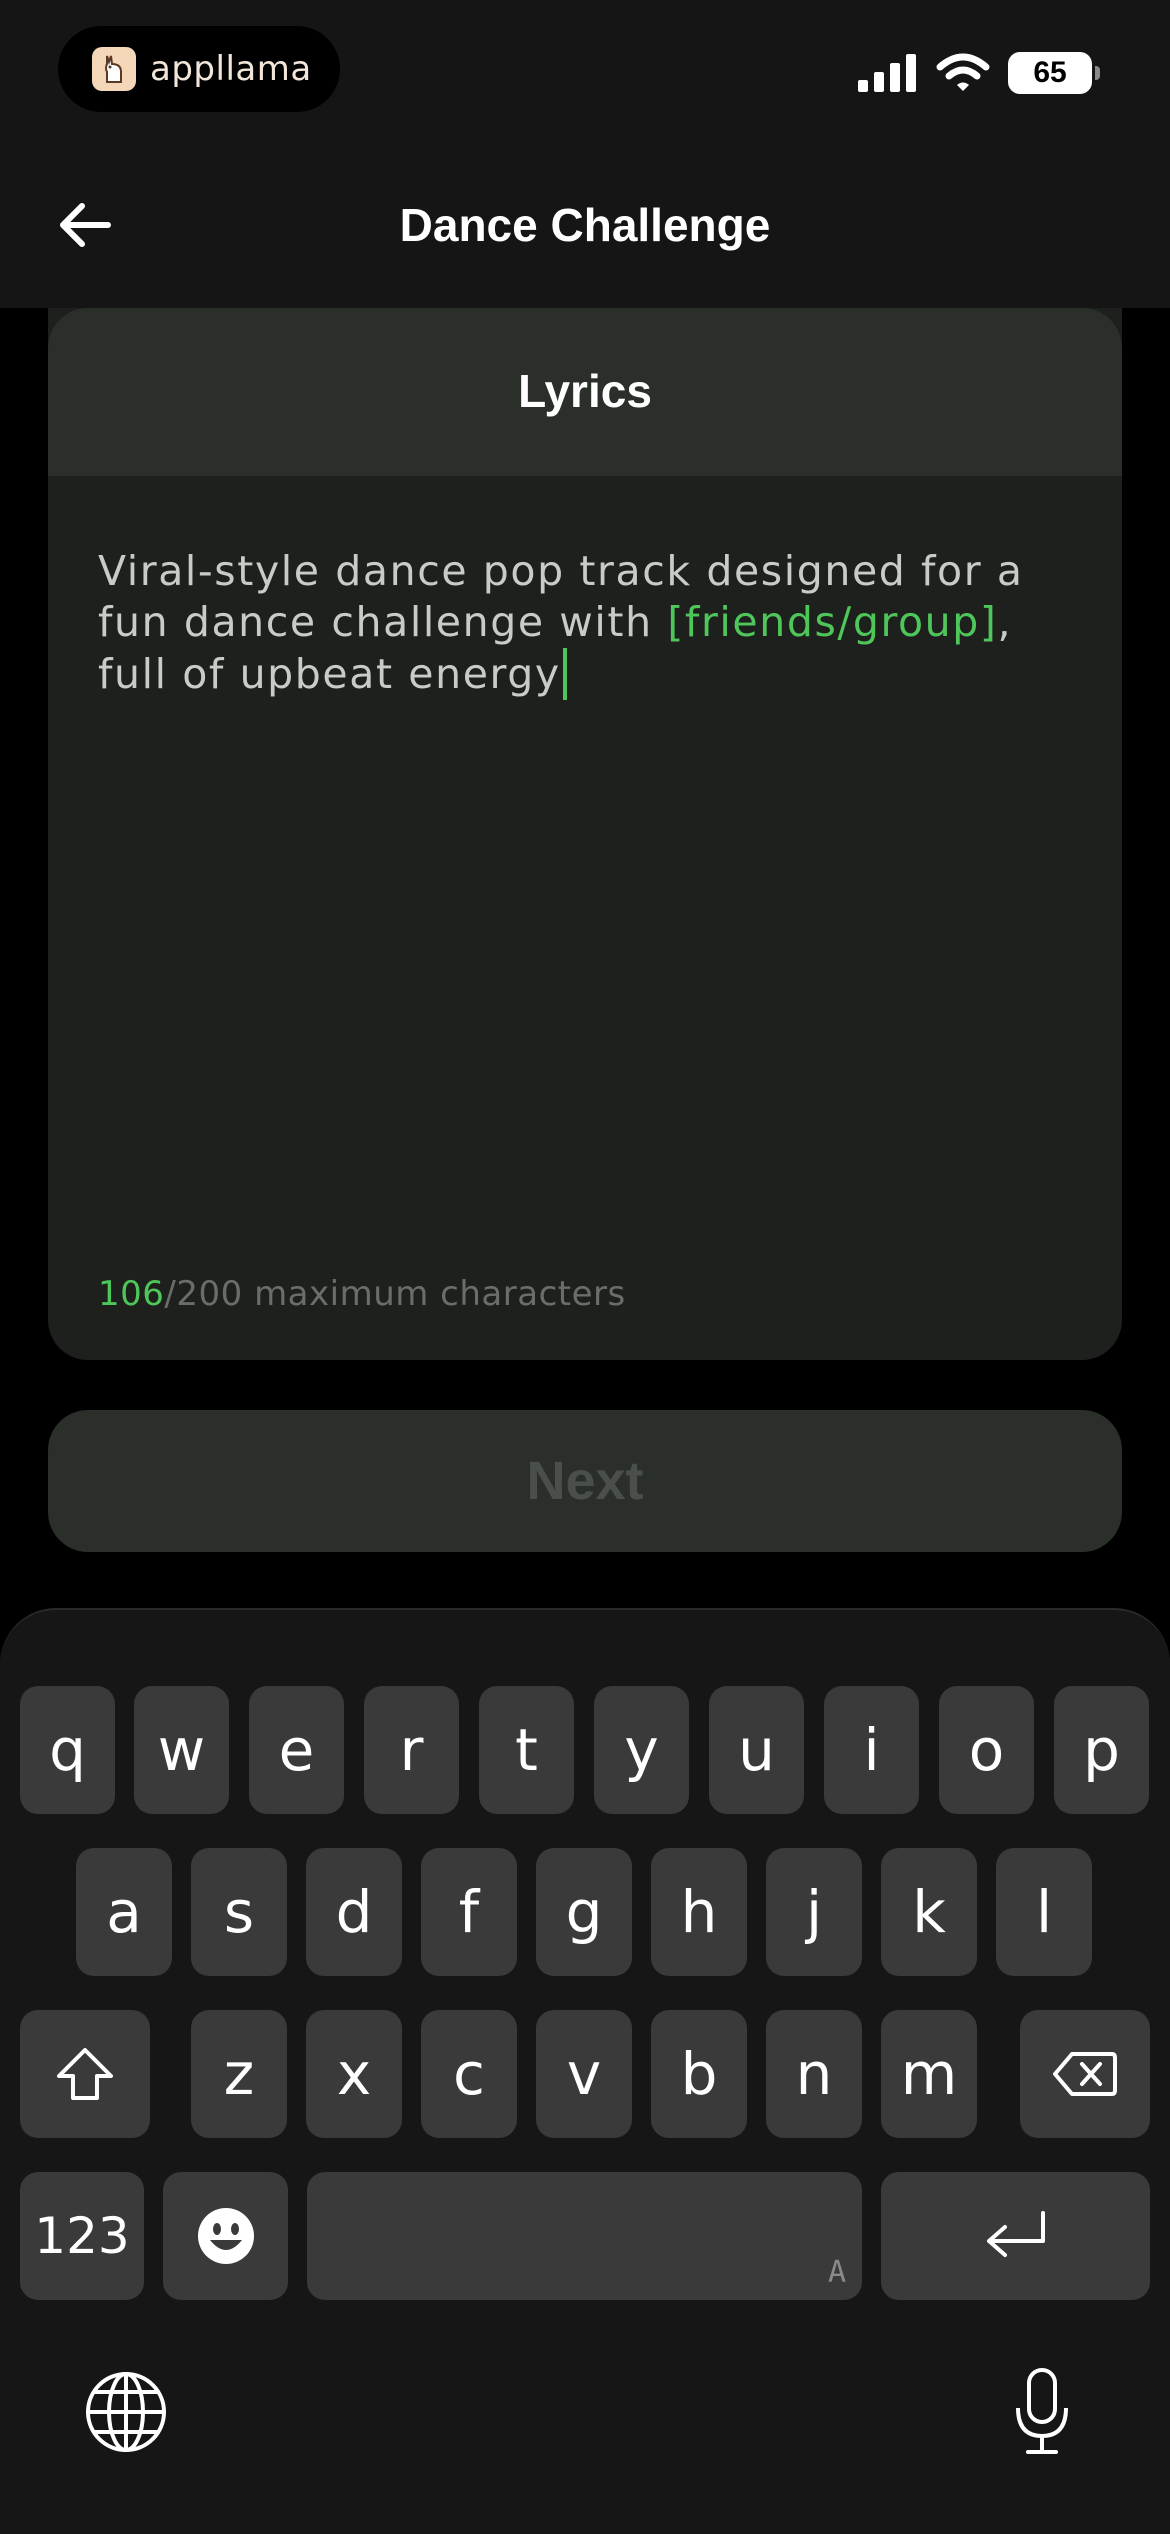  What do you see at coordinates (1050, 72) in the screenshot?
I see `battery-level: 65` at bounding box center [1050, 72].